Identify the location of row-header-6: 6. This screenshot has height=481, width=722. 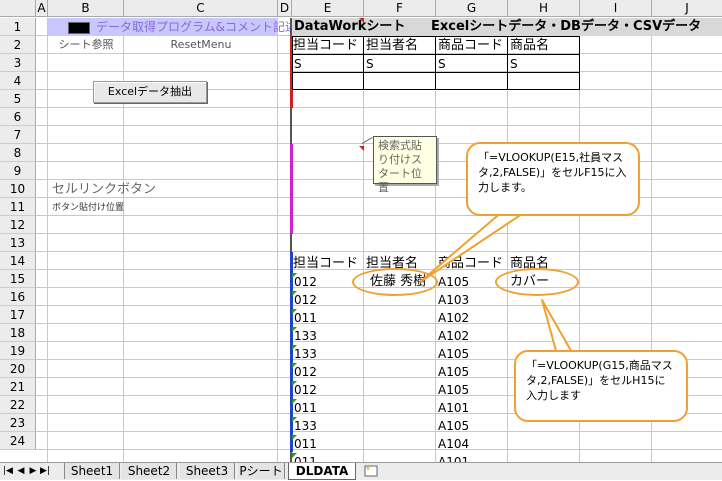
(18, 117).